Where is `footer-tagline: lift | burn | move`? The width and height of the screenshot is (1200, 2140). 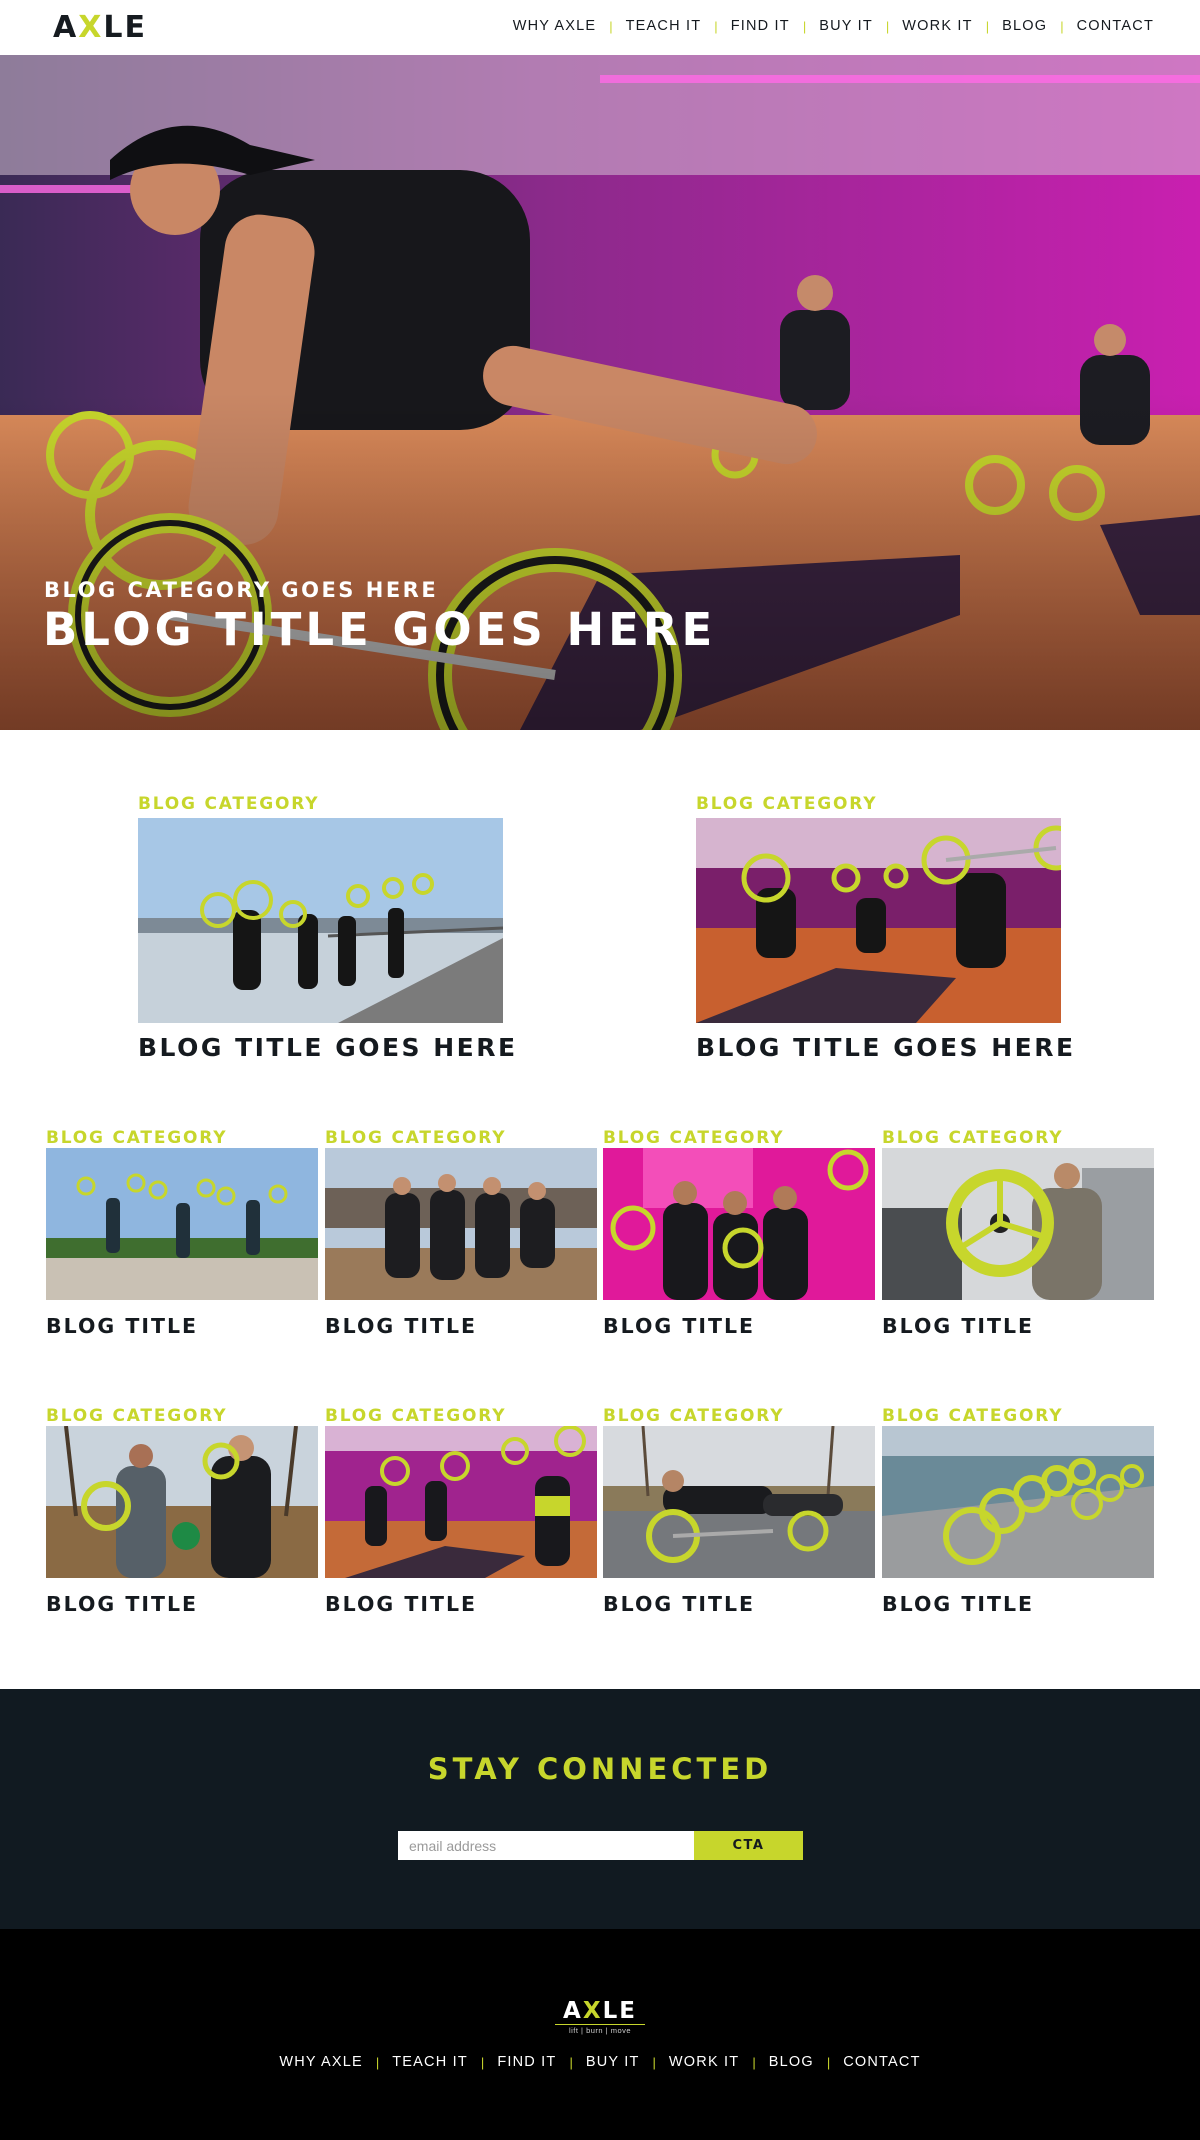 footer-tagline: lift | burn | move is located at coordinates (600, 2029).